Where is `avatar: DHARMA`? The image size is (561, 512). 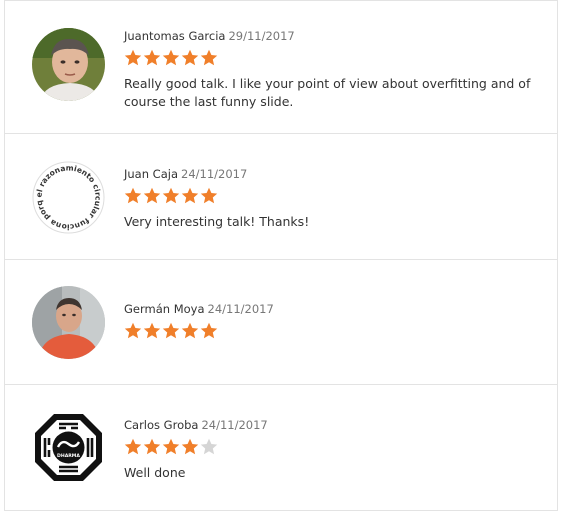 avatar: DHARMA is located at coordinates (68, 447).